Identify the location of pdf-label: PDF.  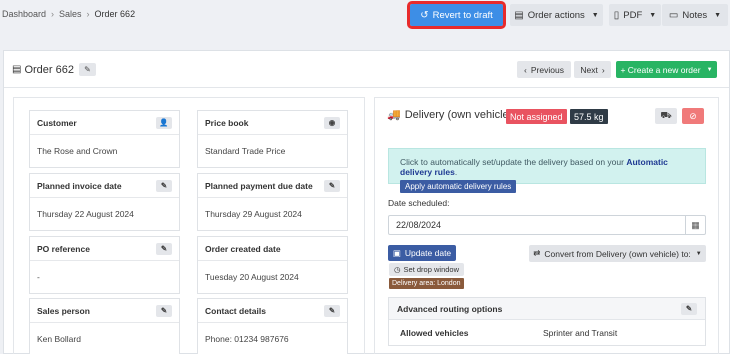
(633, 15).